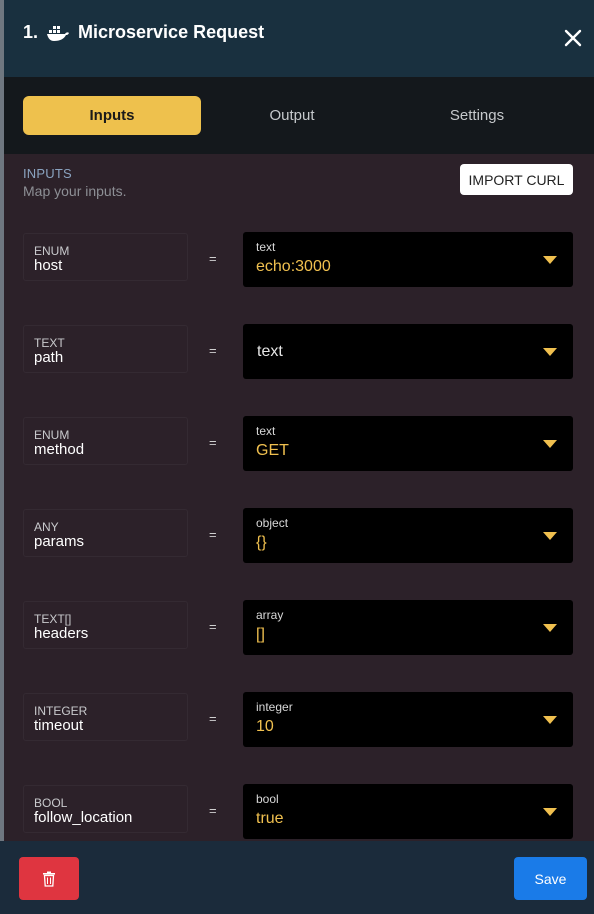 The image size is (594, 914). I want to click on tab-inputs: Inputs, so click(112, 115).